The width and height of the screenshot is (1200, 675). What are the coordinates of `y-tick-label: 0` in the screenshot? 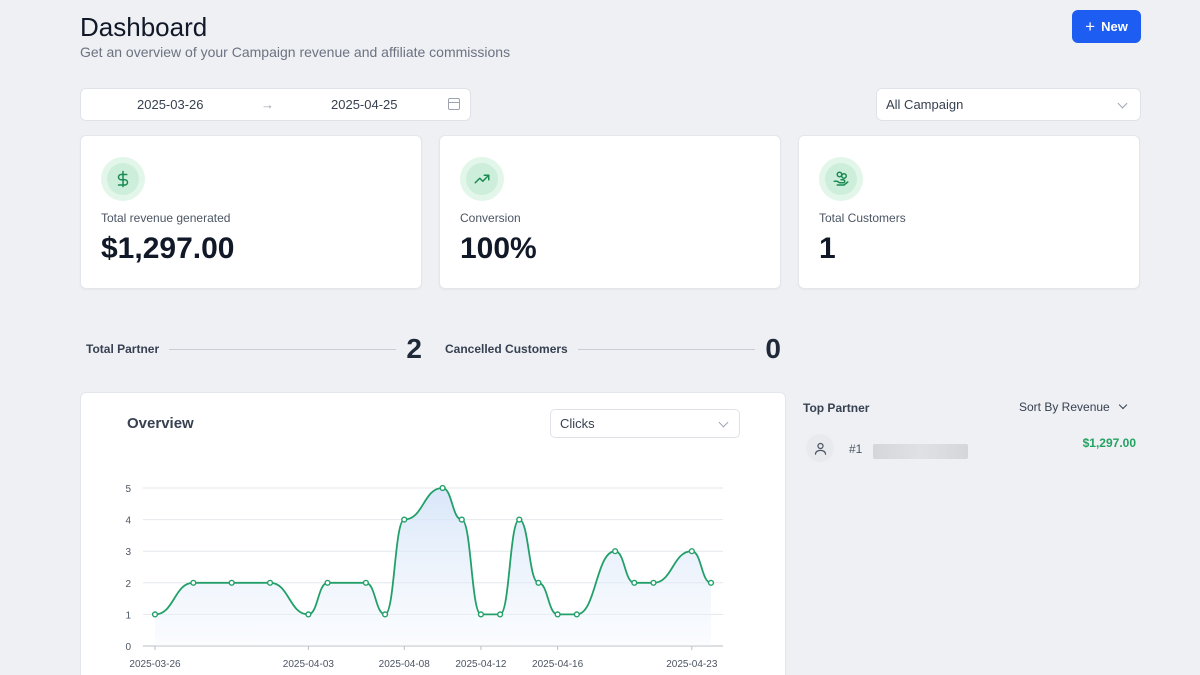 It's located at (128, 647).